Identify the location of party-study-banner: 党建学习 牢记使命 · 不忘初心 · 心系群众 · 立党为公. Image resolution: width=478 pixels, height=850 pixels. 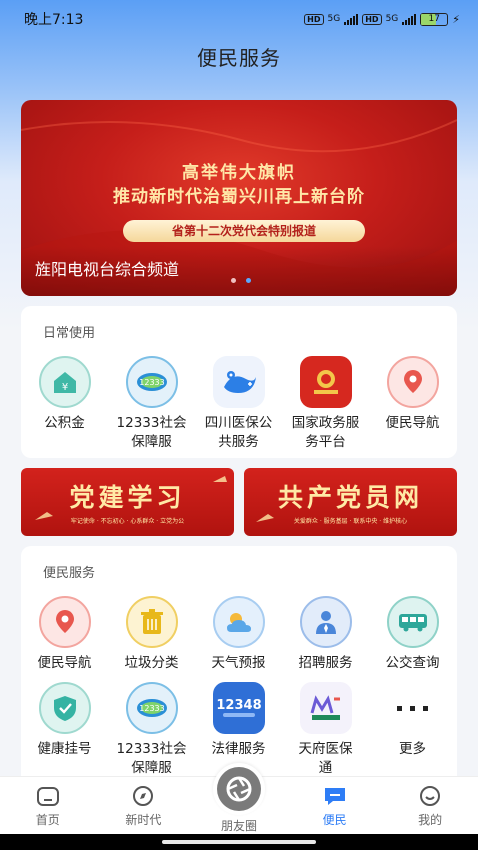
(127, 502).